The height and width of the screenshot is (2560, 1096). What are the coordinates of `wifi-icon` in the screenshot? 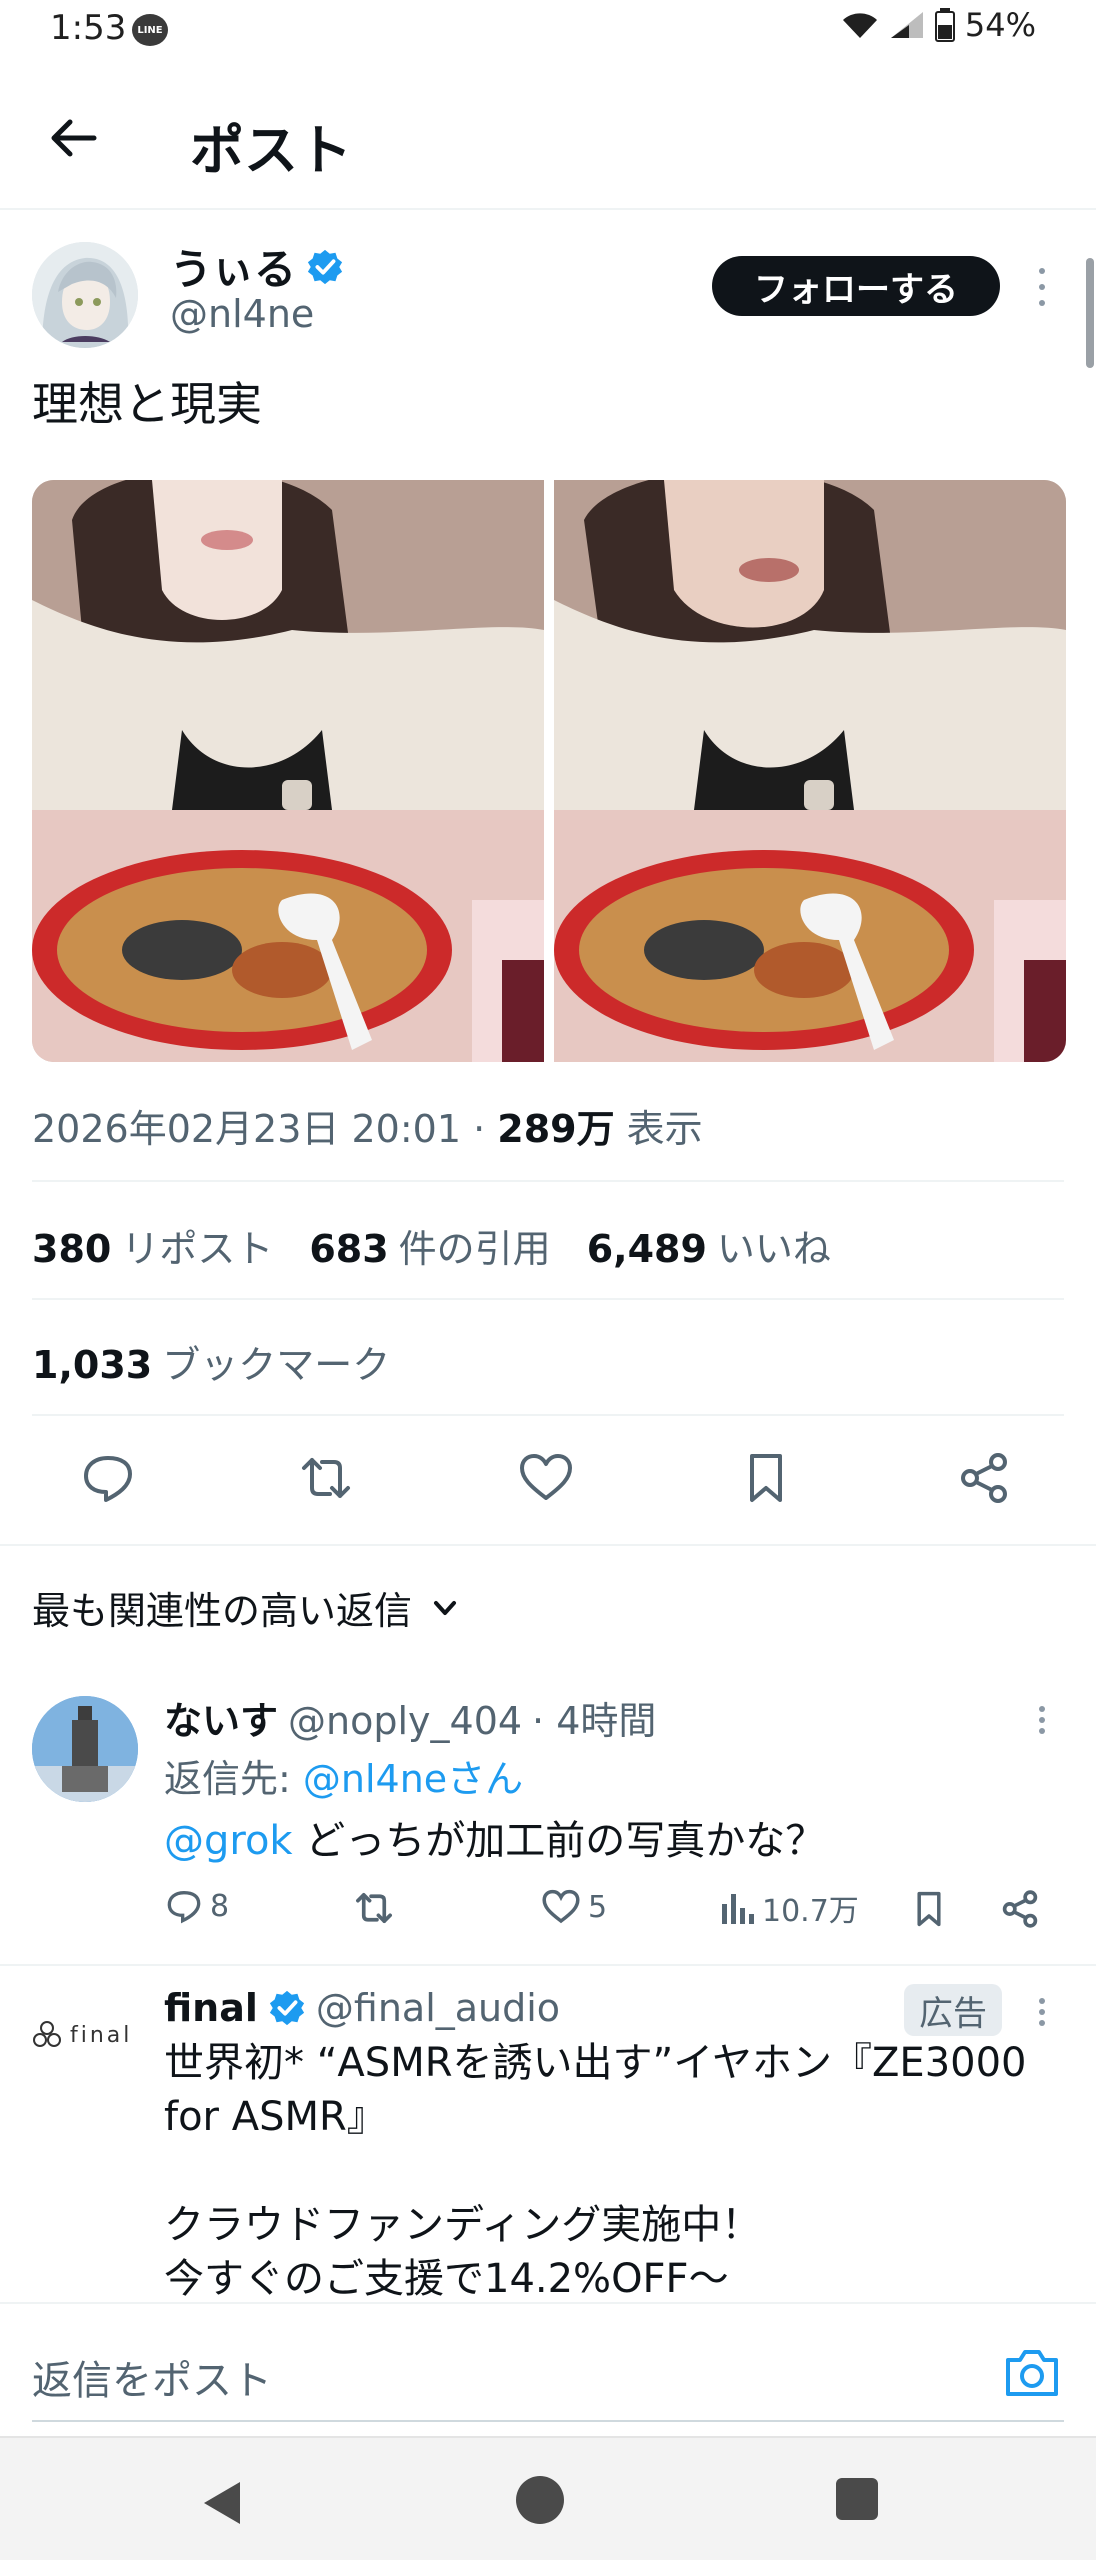 It's located at (859, 25).